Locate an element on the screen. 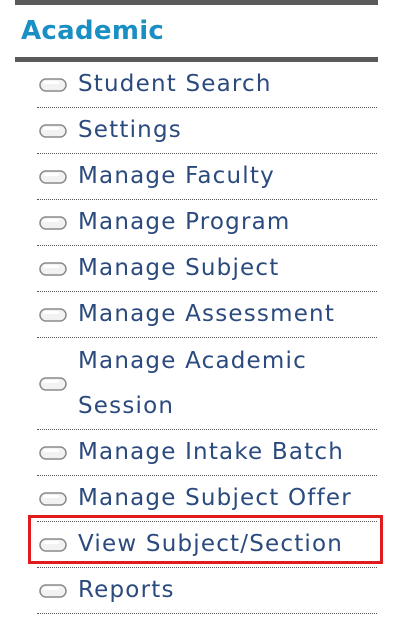 Image resolution: width=408 pixels, height=628 pixels. menu-item-manage-faculty: Manage Faculty is located at coordinates (207, 177).